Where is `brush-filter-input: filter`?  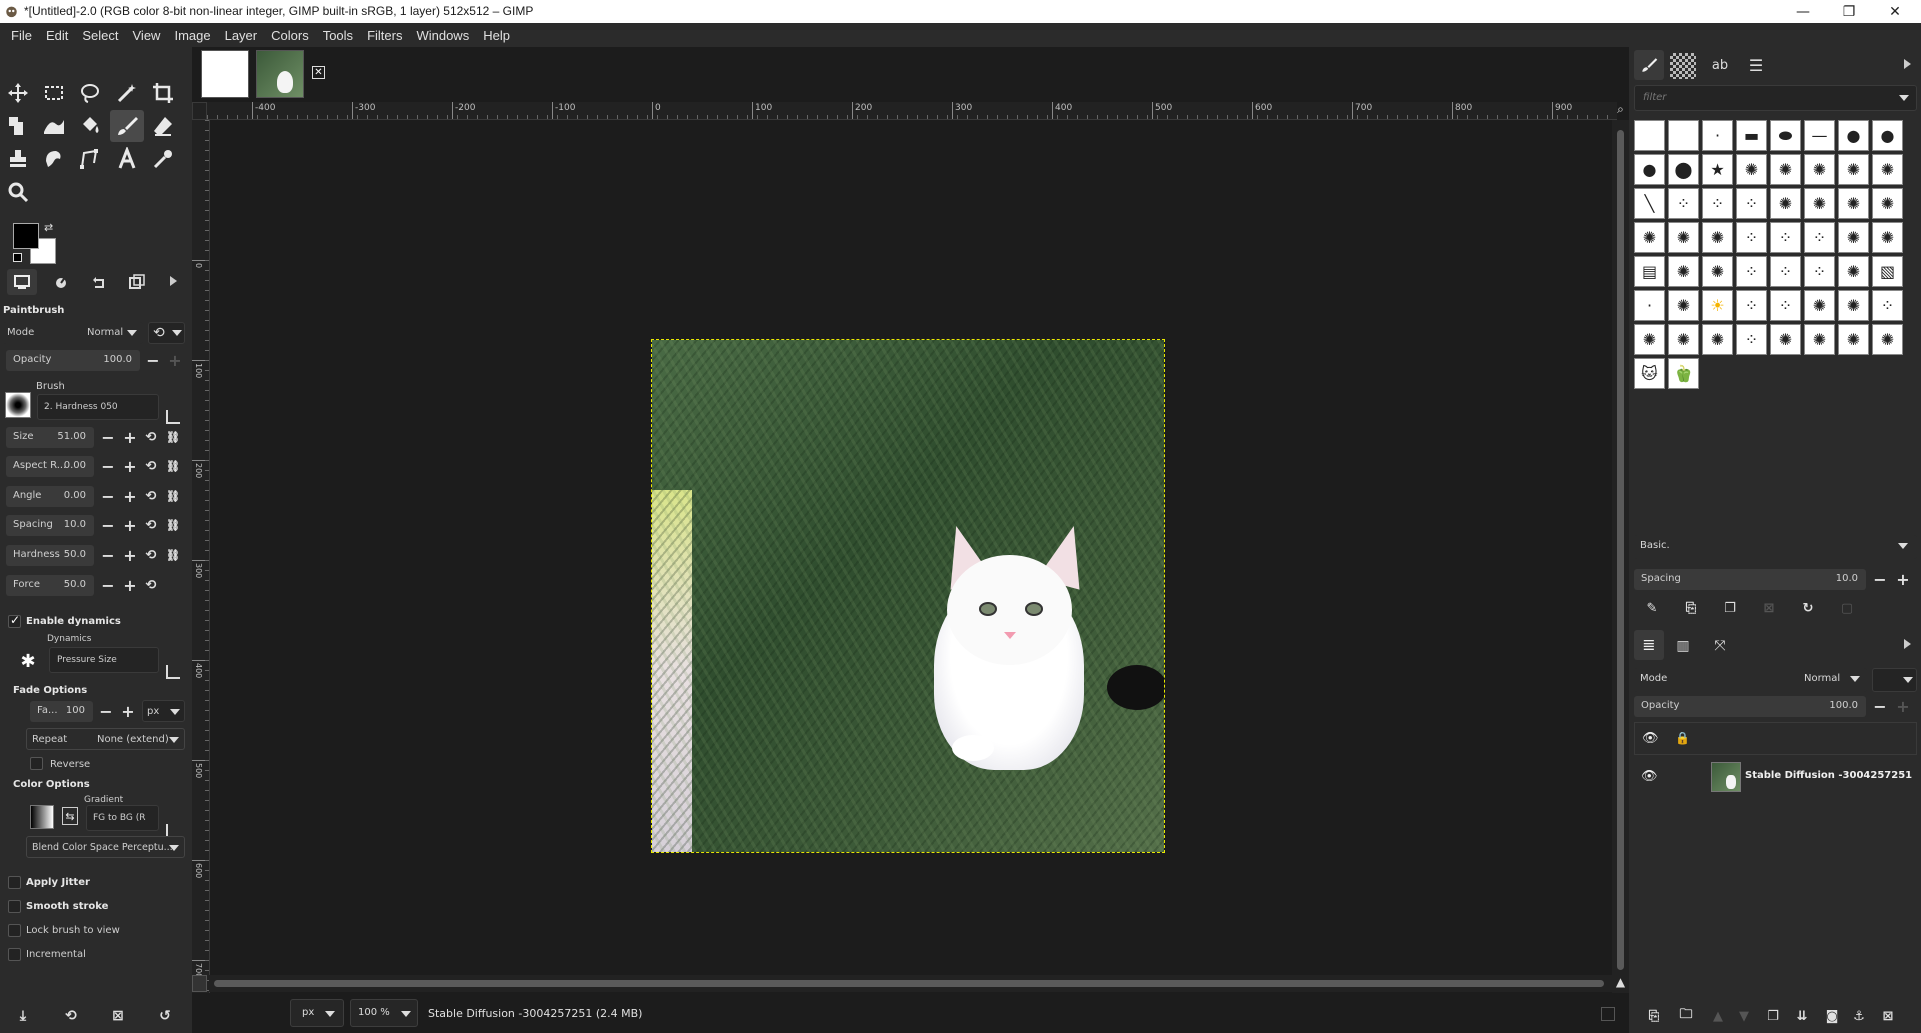
brush-filter-input: filter is located at coordinates (1775, 98).